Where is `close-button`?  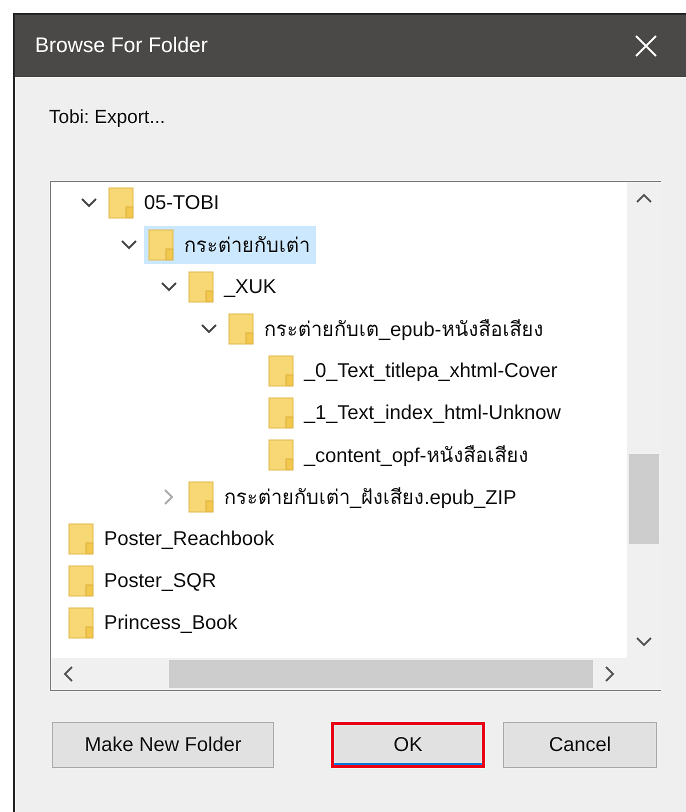 close-button is located at coordinates (646, 46).